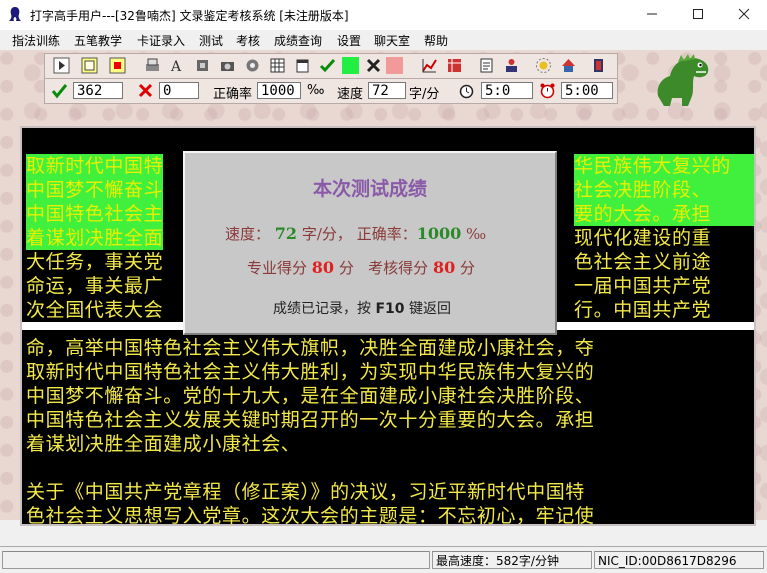 This screenshot has width=767, height=573. What do you see at coordinates (161, 40) in the screenshot?
I see `menu-card-entry: 卡证录入` at bounding box center [161, 40].